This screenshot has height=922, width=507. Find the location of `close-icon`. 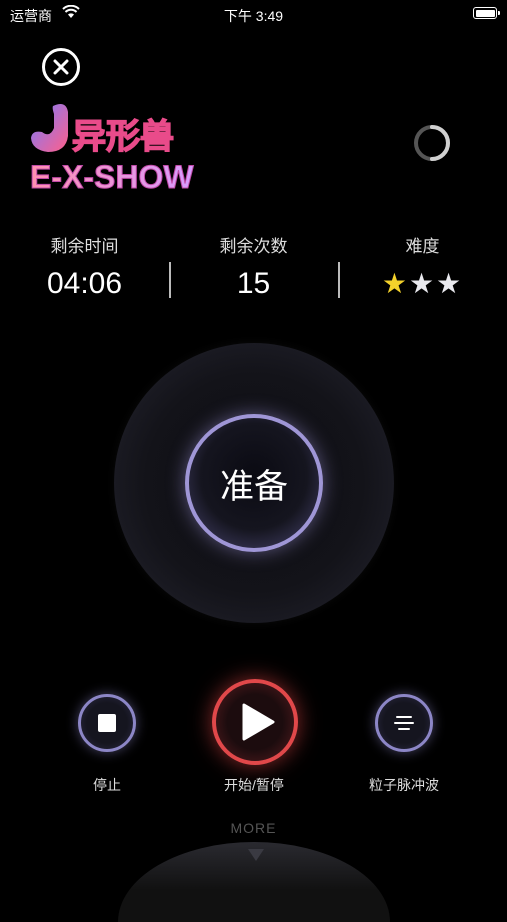

close-icon is located at coordinates (61, 67).